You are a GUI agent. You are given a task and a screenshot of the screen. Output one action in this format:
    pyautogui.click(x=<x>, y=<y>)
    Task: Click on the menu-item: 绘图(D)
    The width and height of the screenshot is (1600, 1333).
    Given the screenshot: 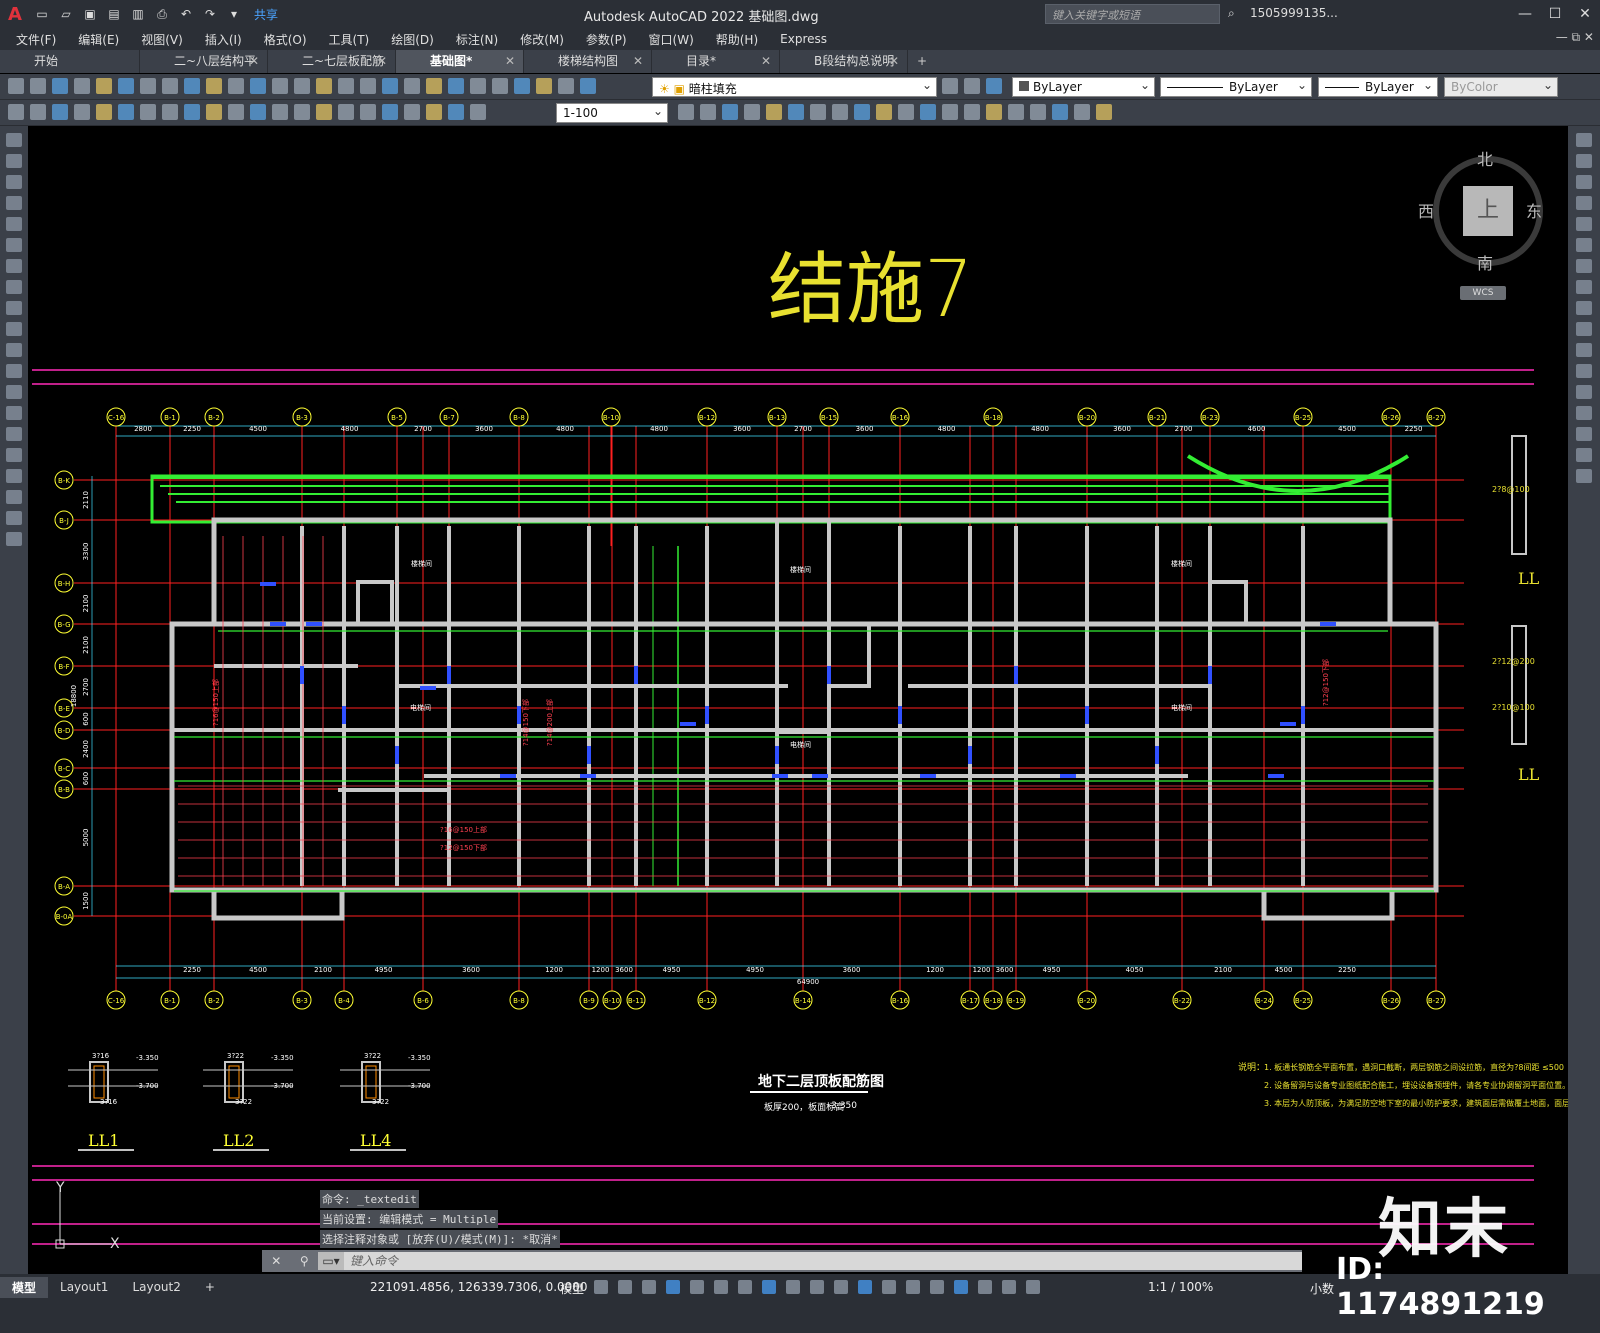 What is the action you would take?
    pyautogui.click(x=412, y=39)
    